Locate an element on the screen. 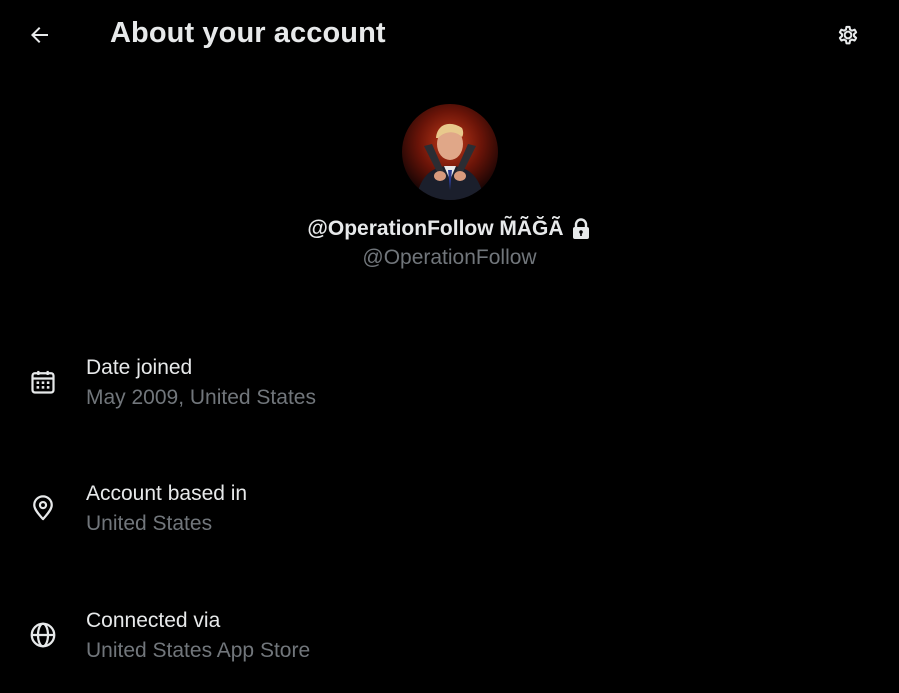 This screenshot has width=899, height=693. gear-icon is located at coordinates (848, 35).